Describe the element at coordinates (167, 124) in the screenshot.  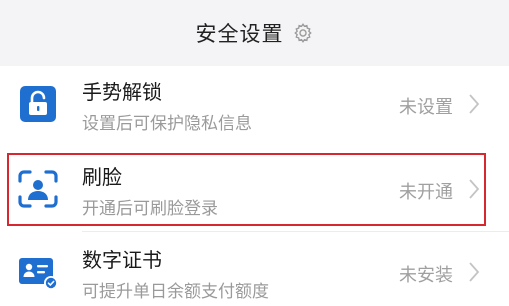
I see `item-subtitle: 设置后可保护隐私信息` at that location.